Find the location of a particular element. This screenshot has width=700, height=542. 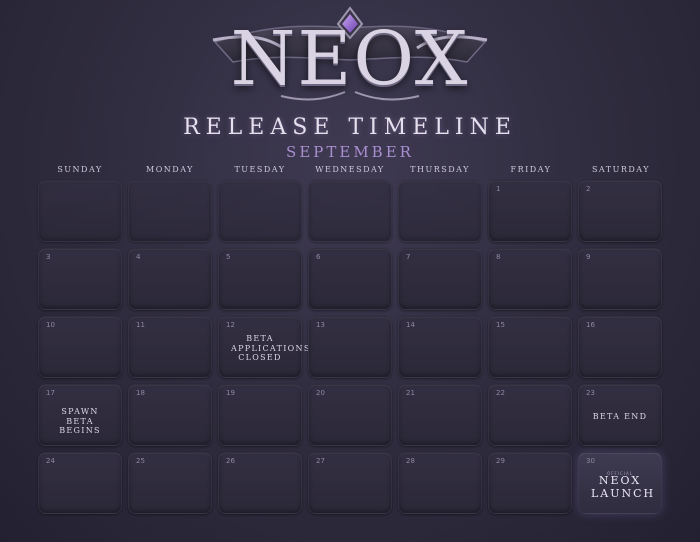

day-number: 30 is located at coordinates (590, 461).